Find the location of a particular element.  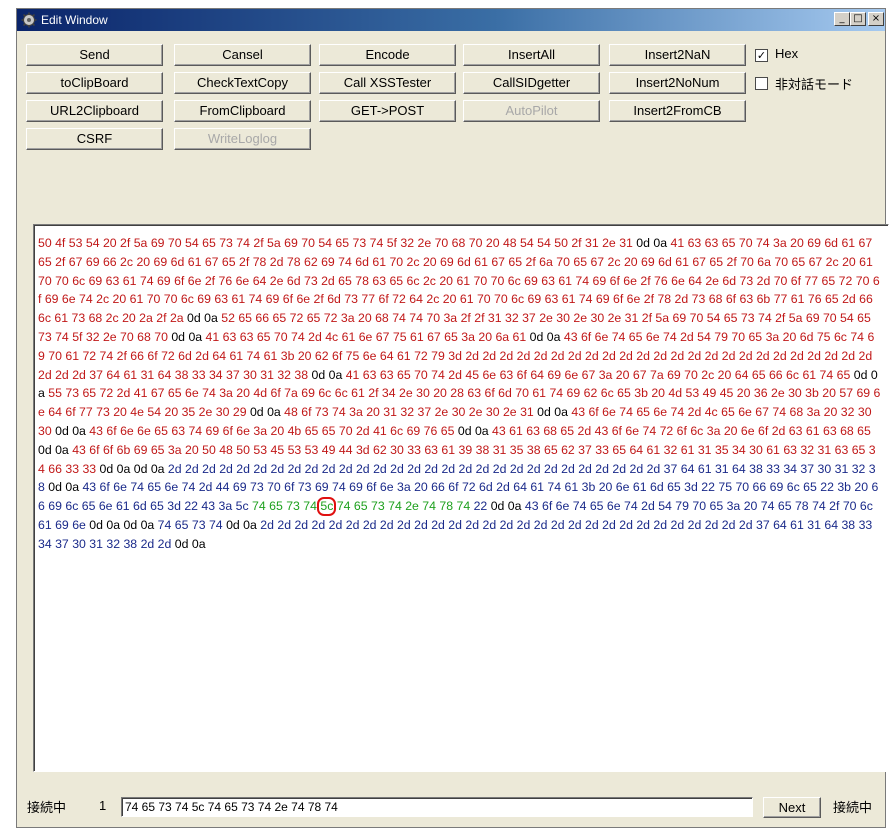

non-interactive-checkbox is located at coordinates (761, 83).